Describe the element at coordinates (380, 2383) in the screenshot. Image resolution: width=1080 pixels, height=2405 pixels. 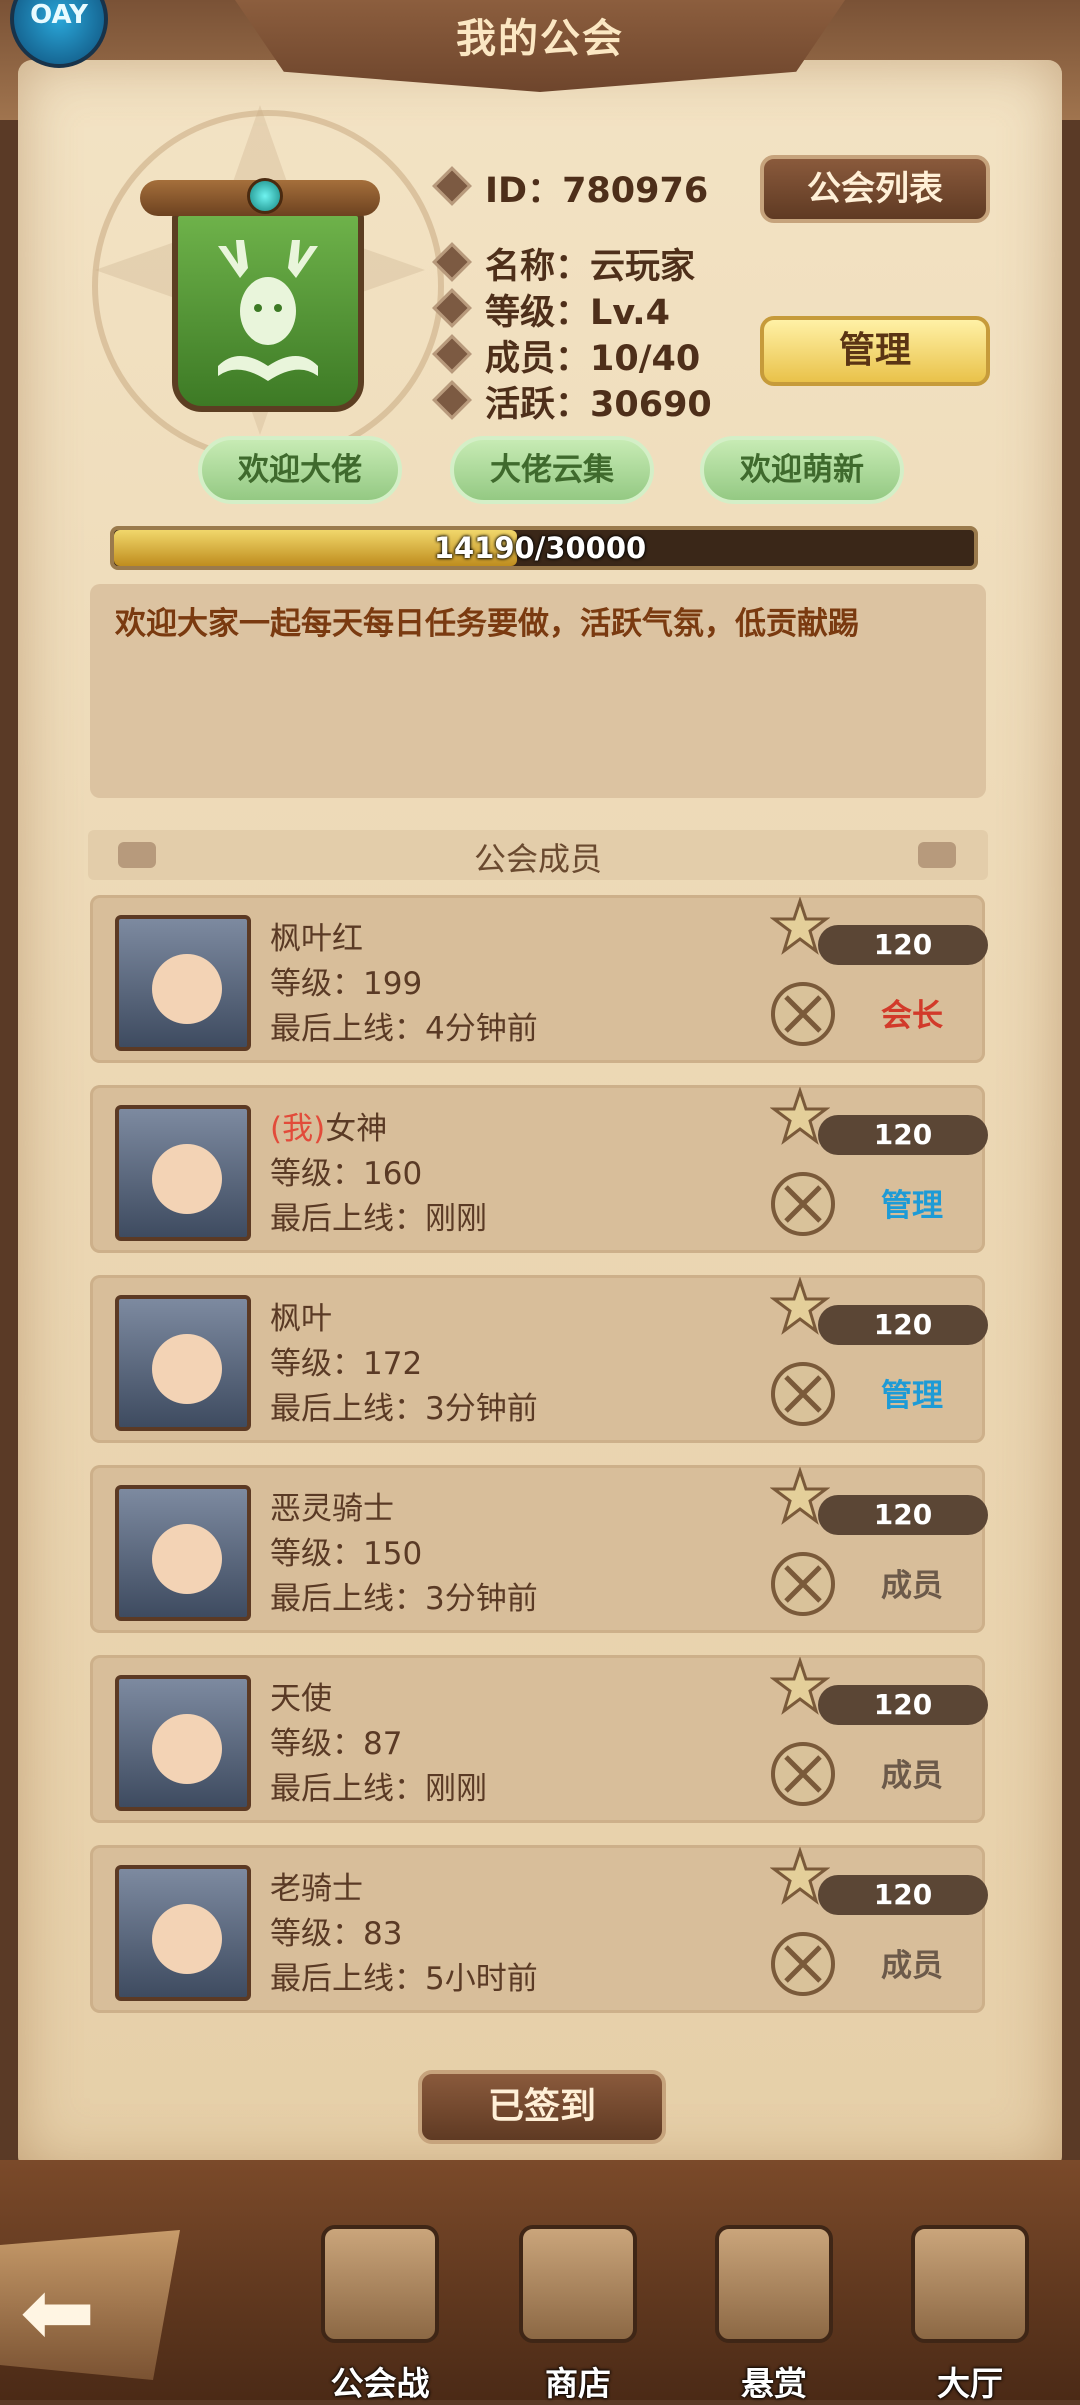
I see `nav-label: 公会战` at that location.